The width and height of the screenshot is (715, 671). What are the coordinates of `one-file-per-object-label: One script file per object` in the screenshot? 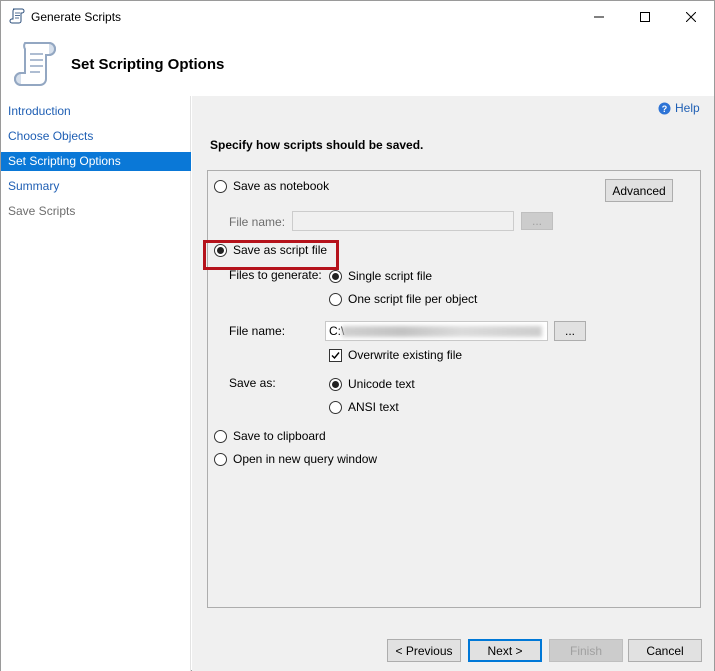 It's located at (413, 299).